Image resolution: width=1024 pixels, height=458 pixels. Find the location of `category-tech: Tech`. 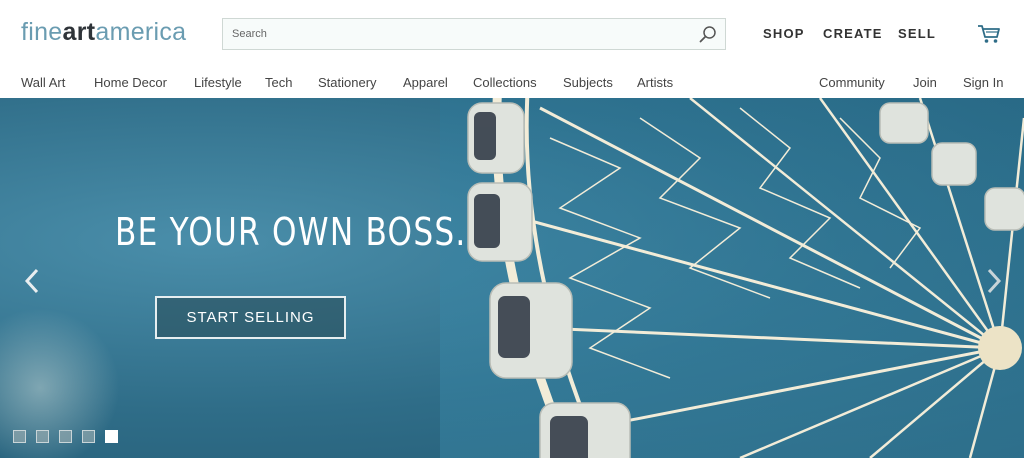

category-tech: Tech is located at coordinates (278, 82).